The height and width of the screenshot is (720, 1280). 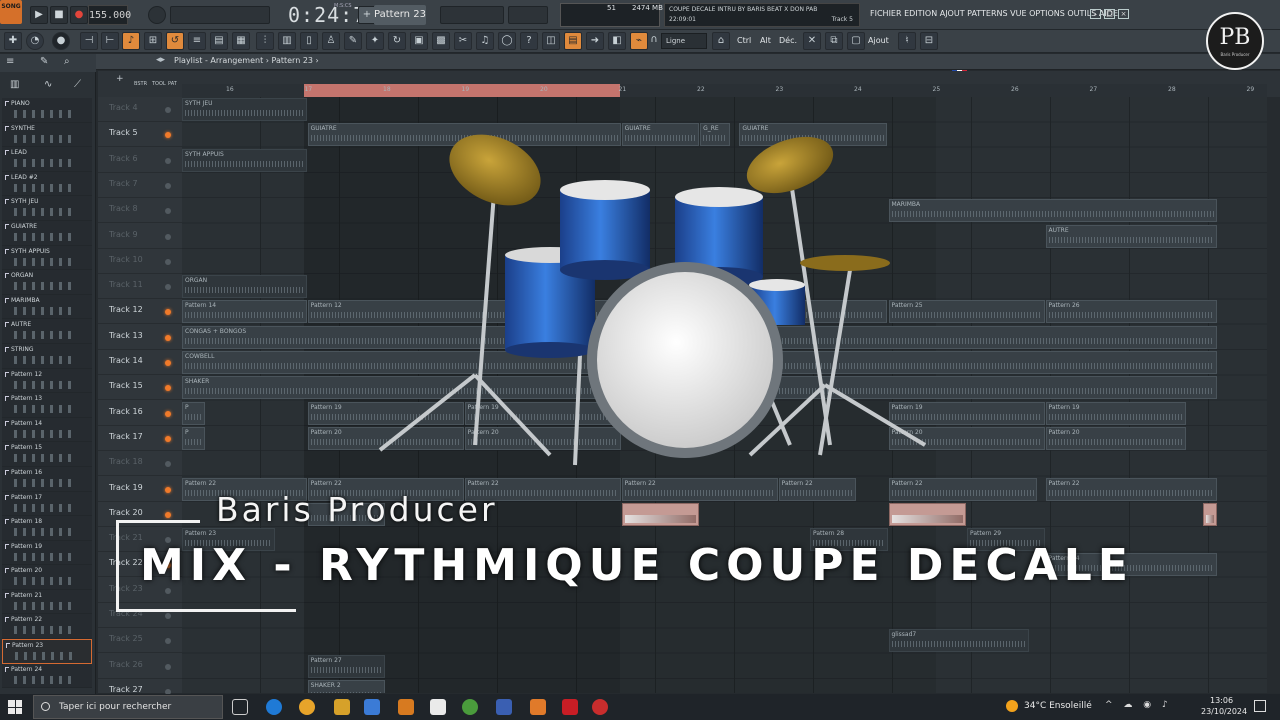 I want to click on paste-icon: ▢, so click(x=856, y=41).